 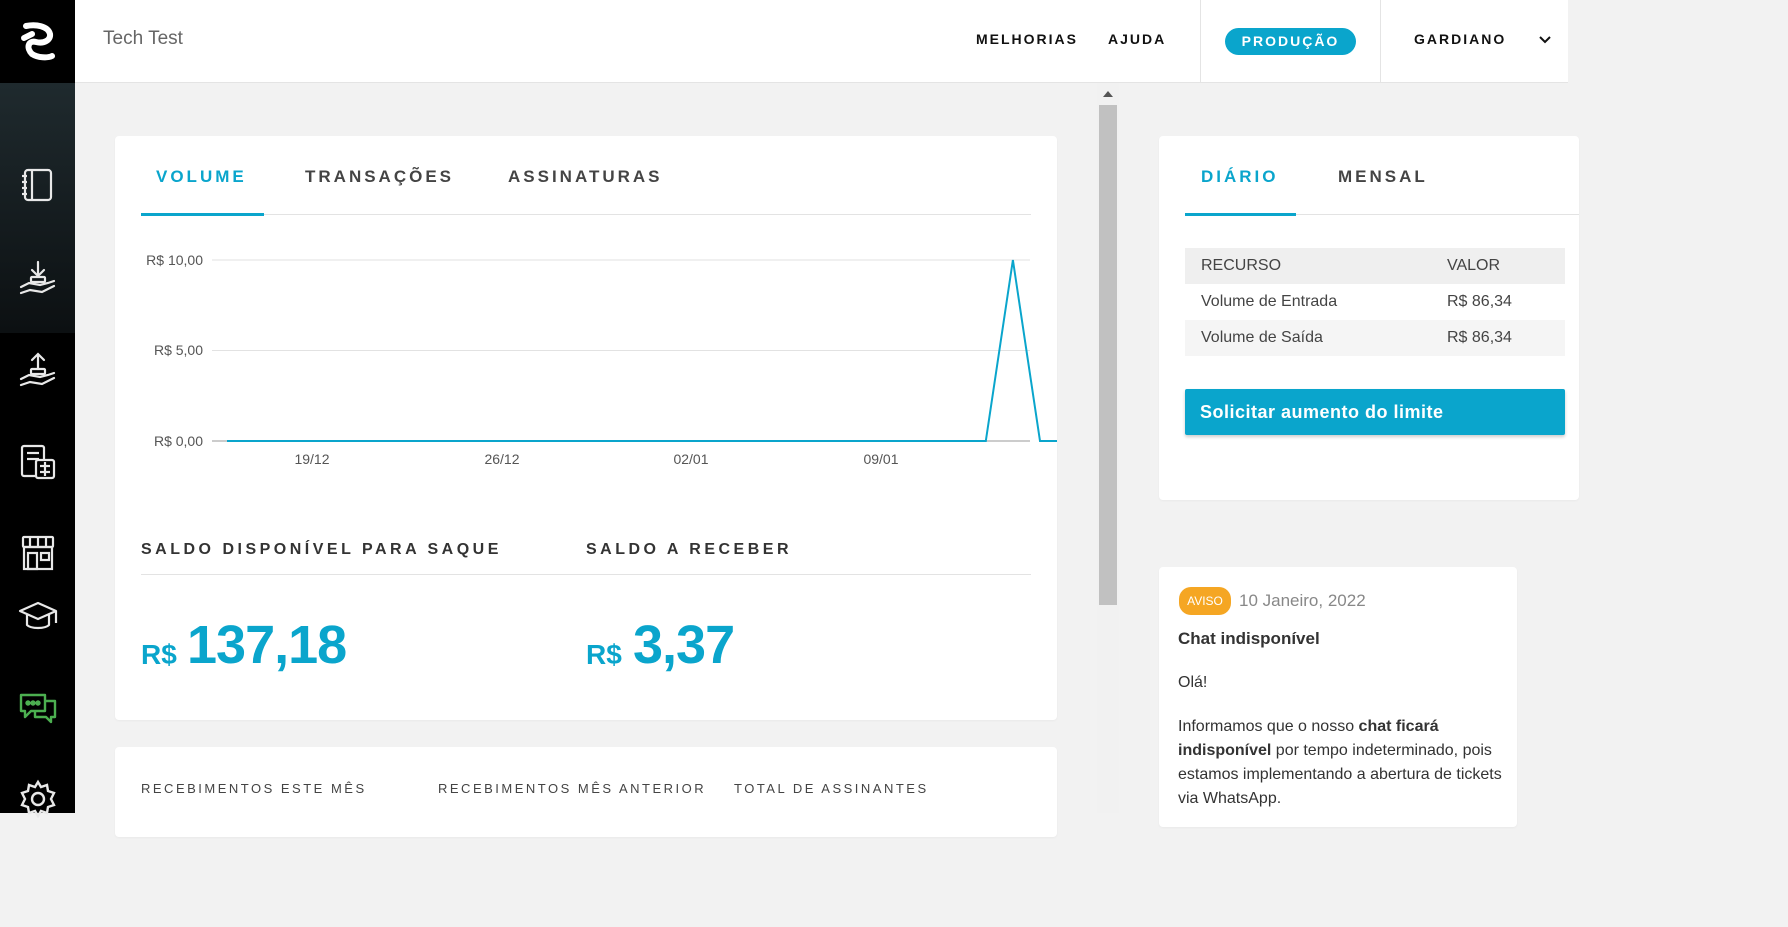 I want to click on brand-logo-icon, so click(x=37, y=41).